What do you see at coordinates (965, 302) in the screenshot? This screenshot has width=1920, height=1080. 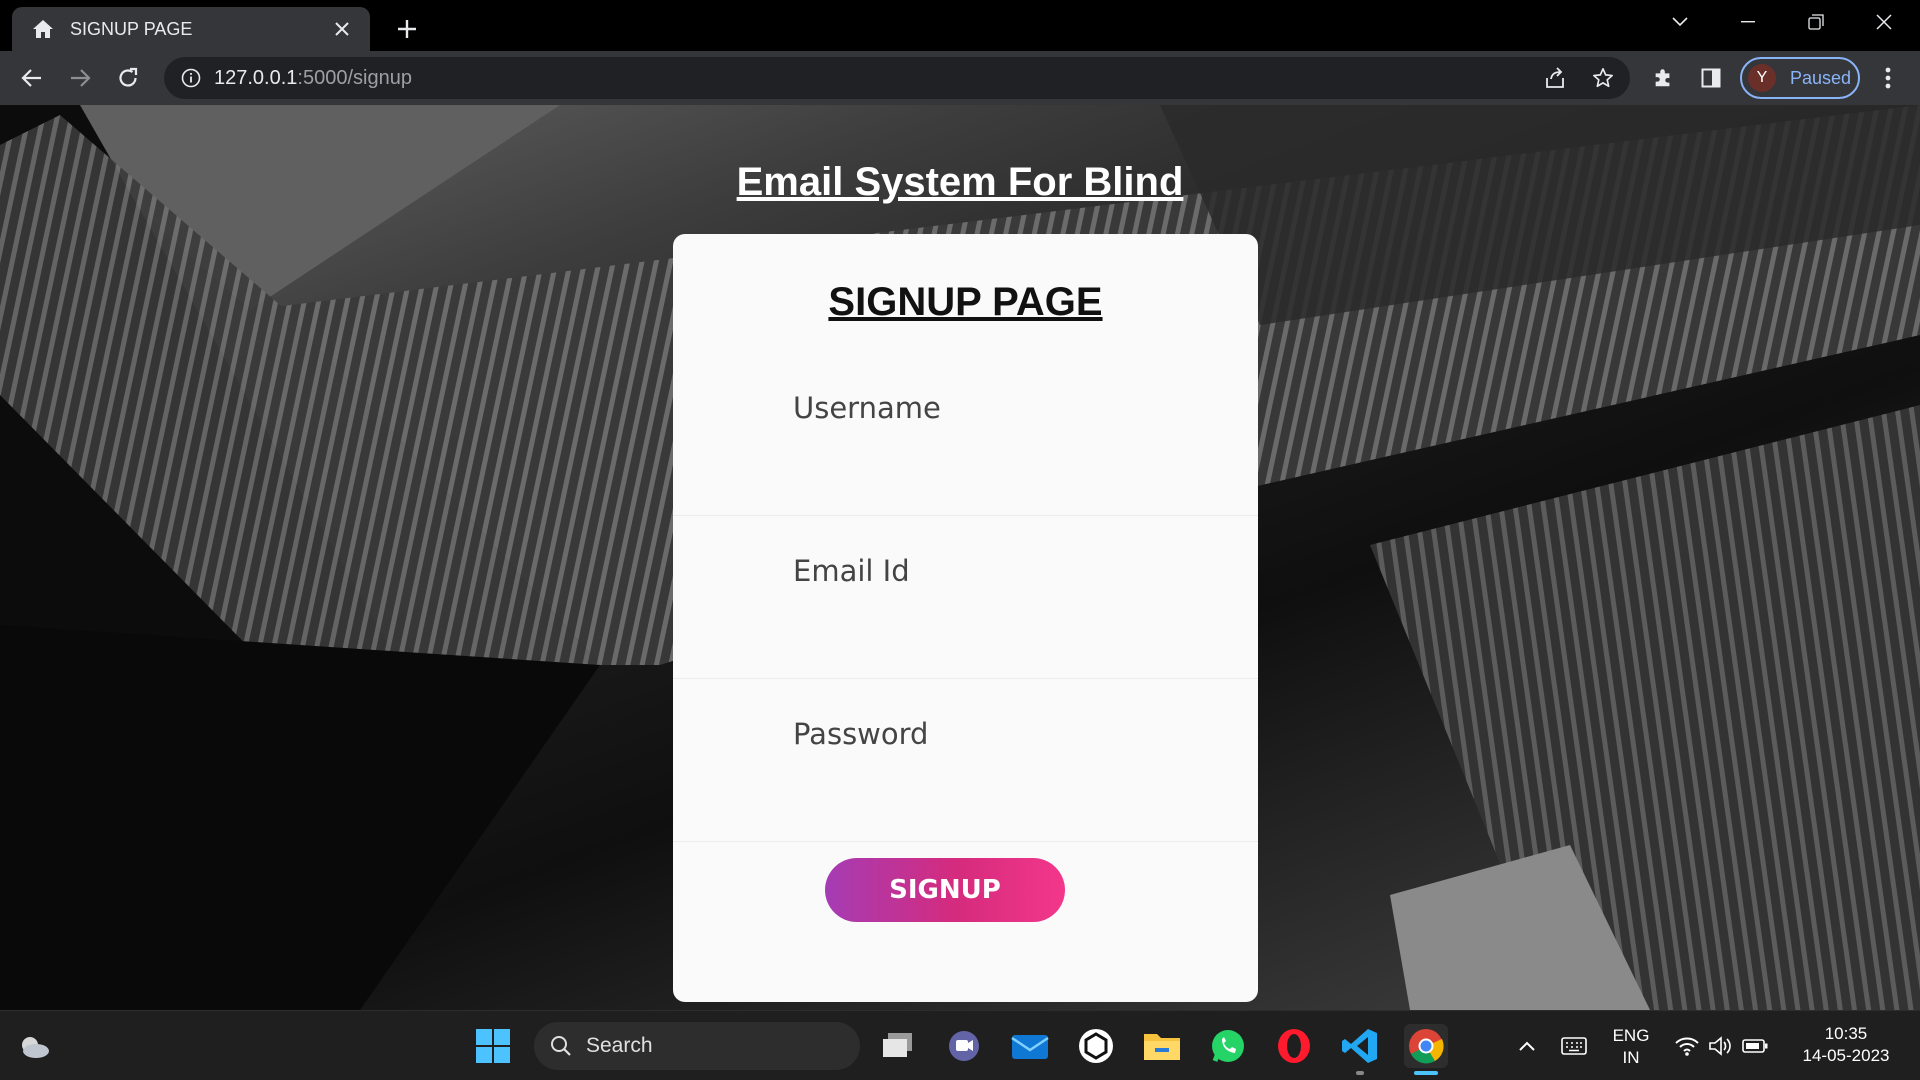 I see `signup-heading: SIGNUP PAGE` at bounding box center [965, 302].